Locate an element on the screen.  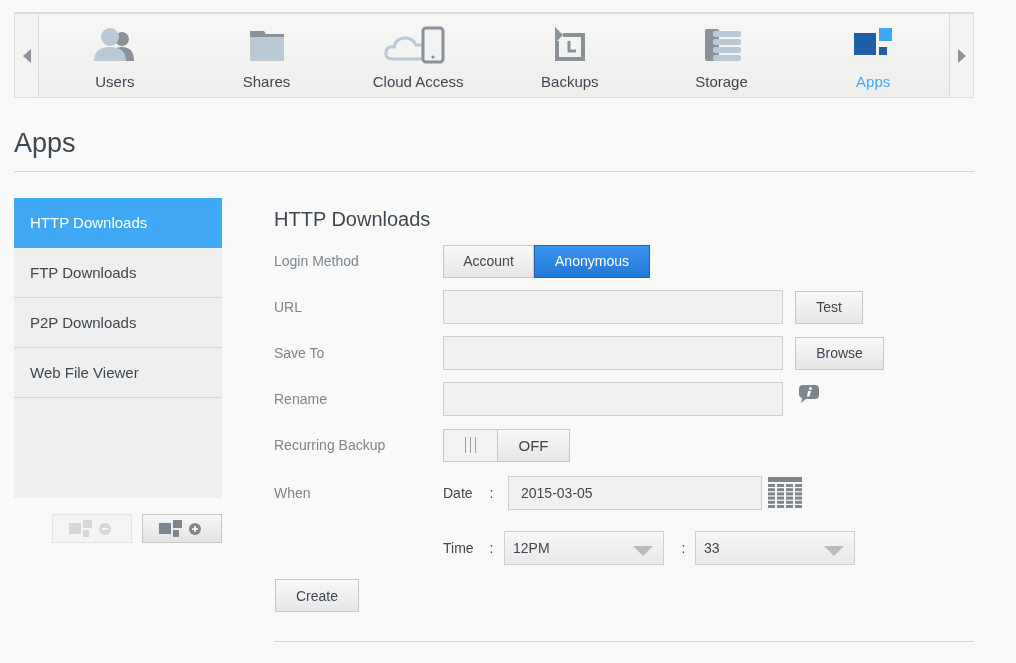
time-label: Time is located at coordinates (459, 548).